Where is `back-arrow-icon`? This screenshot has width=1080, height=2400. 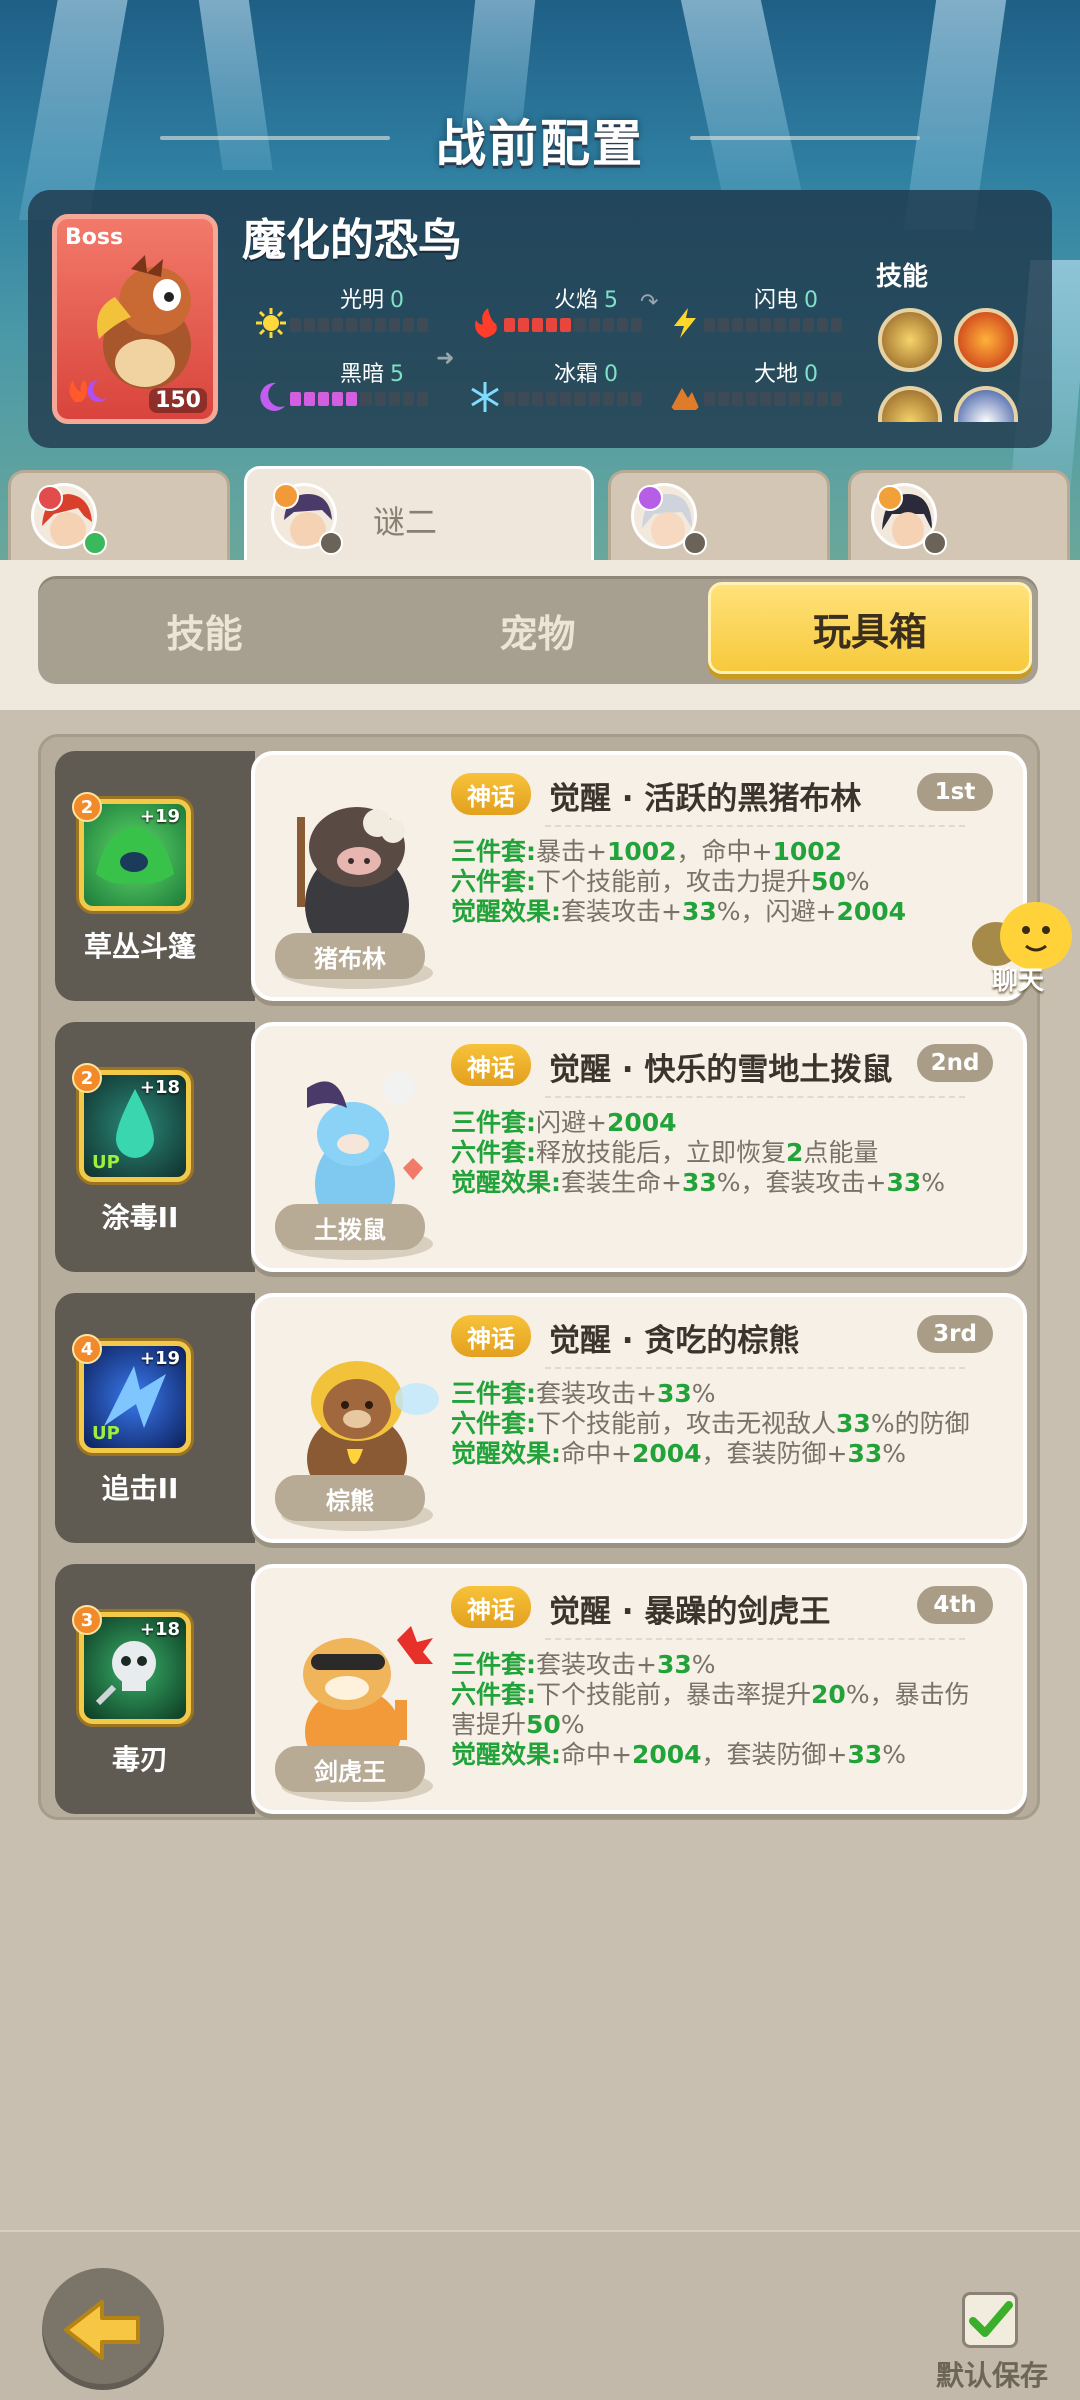
back-arrow-icon is located at coordinates (102, 2330).